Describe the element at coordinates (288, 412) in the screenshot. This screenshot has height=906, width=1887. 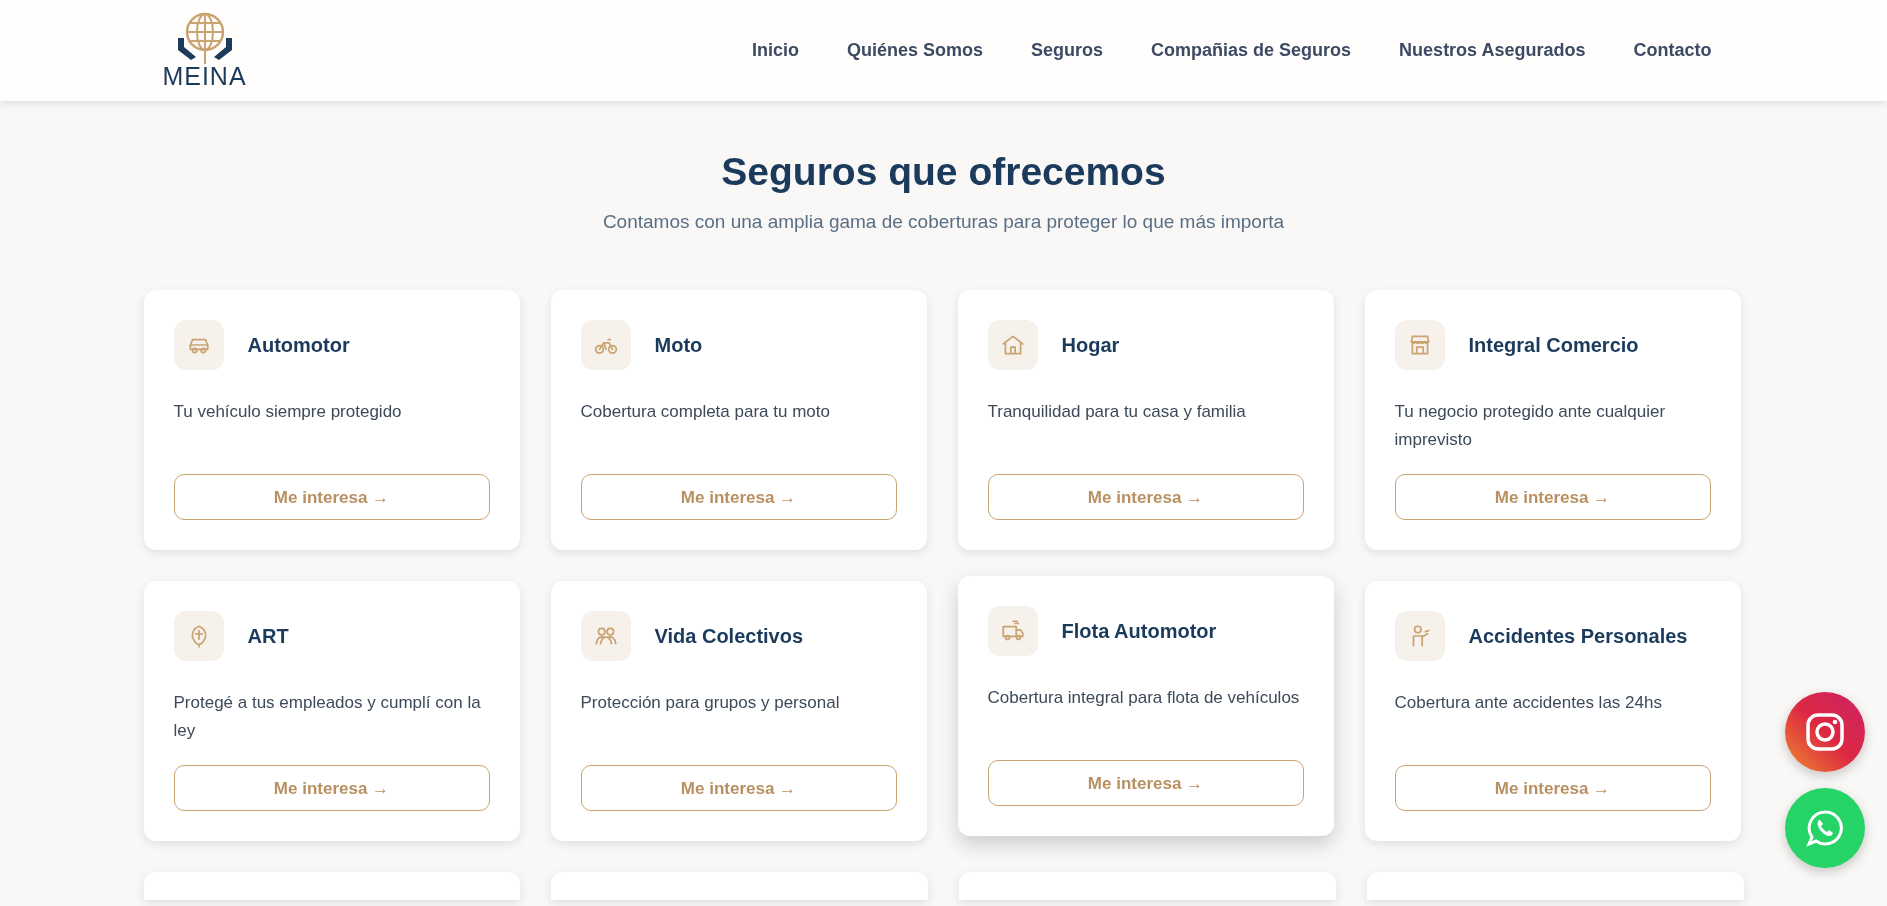
I see `card-description: Tu vehículo siempre protegido` at that location.